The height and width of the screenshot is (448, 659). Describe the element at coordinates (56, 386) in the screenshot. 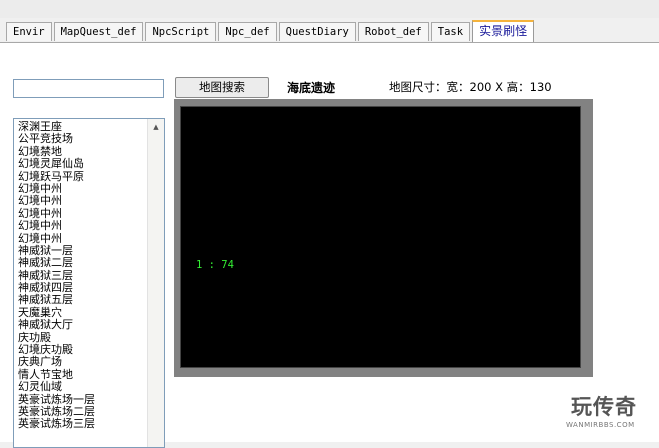

I see `map-list-item: 幻灵仙域` at that location.